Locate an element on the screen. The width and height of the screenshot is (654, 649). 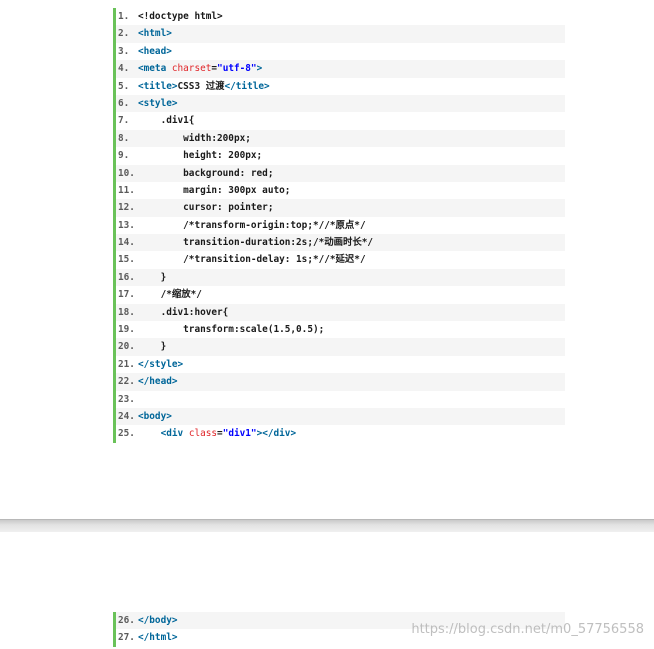
code-line: 21. </style> is located at coordinates (340, 364).